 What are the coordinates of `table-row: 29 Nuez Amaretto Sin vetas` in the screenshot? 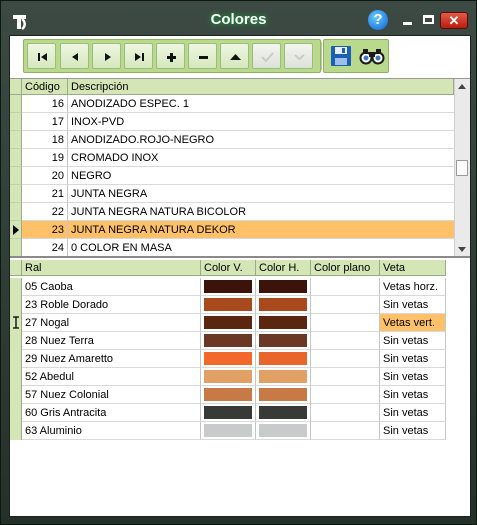 It's located at (228, 359).